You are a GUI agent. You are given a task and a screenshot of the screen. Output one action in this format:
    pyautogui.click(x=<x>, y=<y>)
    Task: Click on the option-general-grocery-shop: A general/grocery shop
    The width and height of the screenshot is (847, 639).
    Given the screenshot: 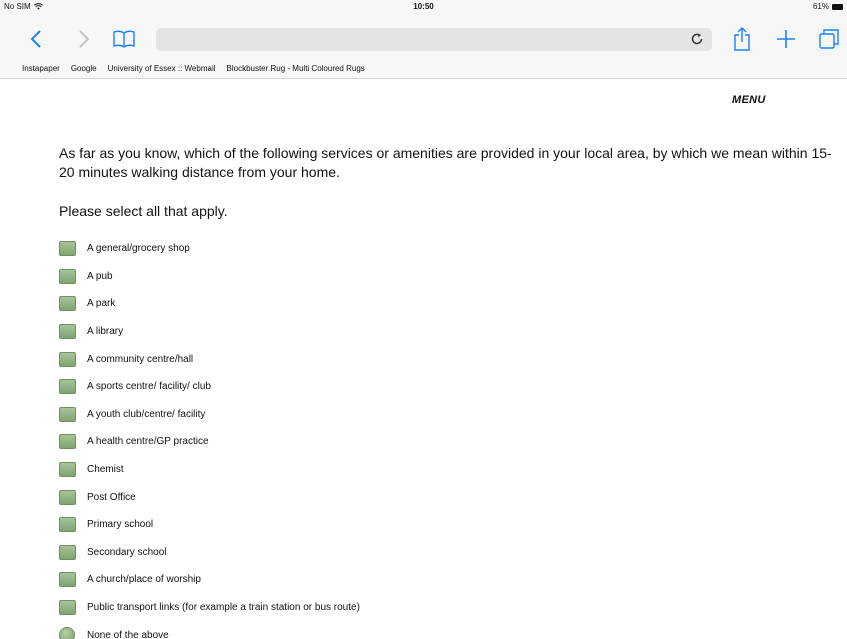 What is the action you would take?
    pyautogui.click(x=209, y=249)
    